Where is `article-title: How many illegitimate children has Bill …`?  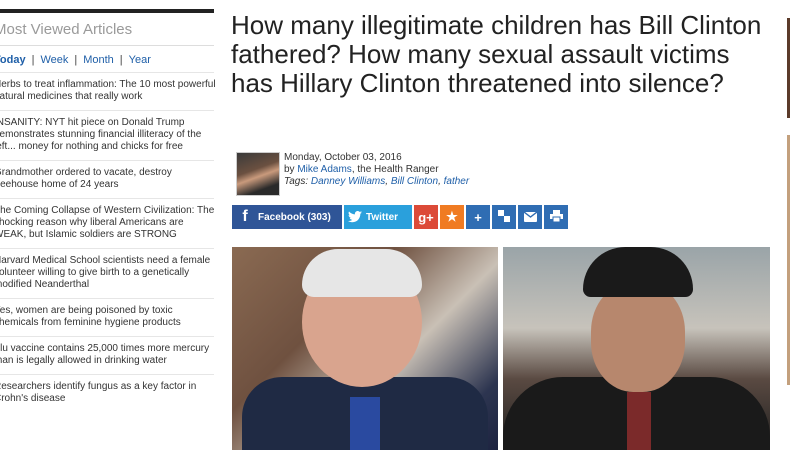
article-title: How many illegitimate children has Bill … is located at coordinates (496, 54).